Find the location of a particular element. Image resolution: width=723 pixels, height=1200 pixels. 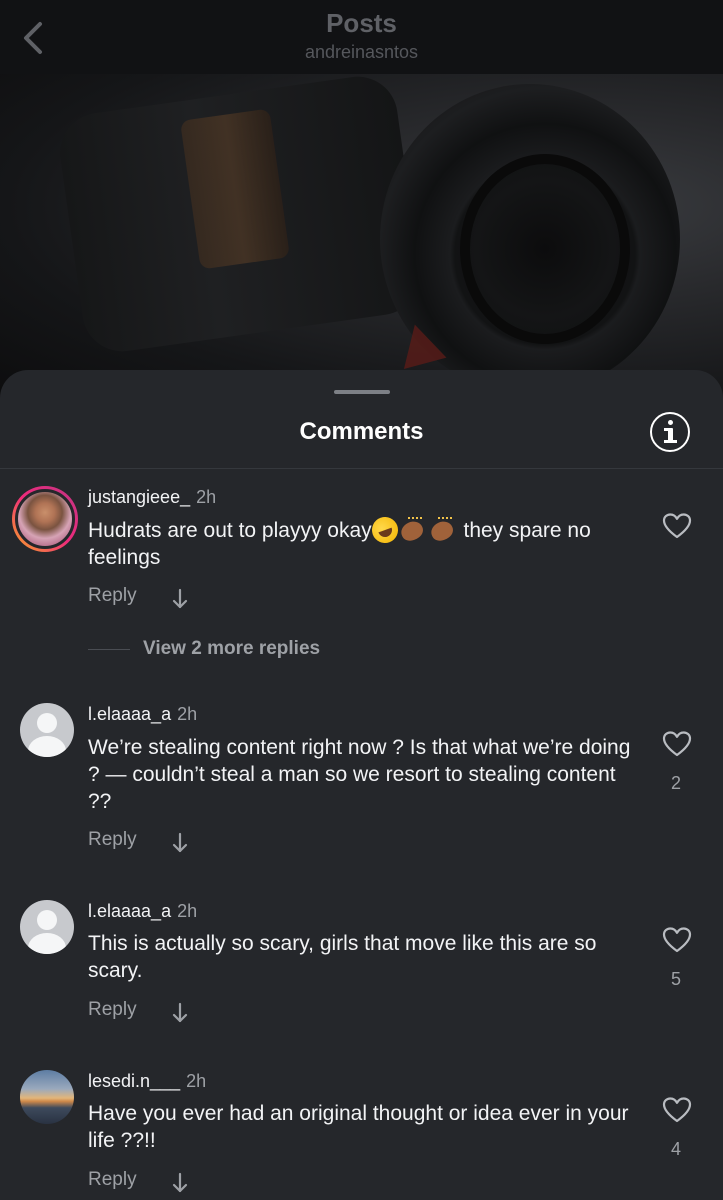

view-more-replies-button: View 2 more replies is located at coordinates (231, 649).